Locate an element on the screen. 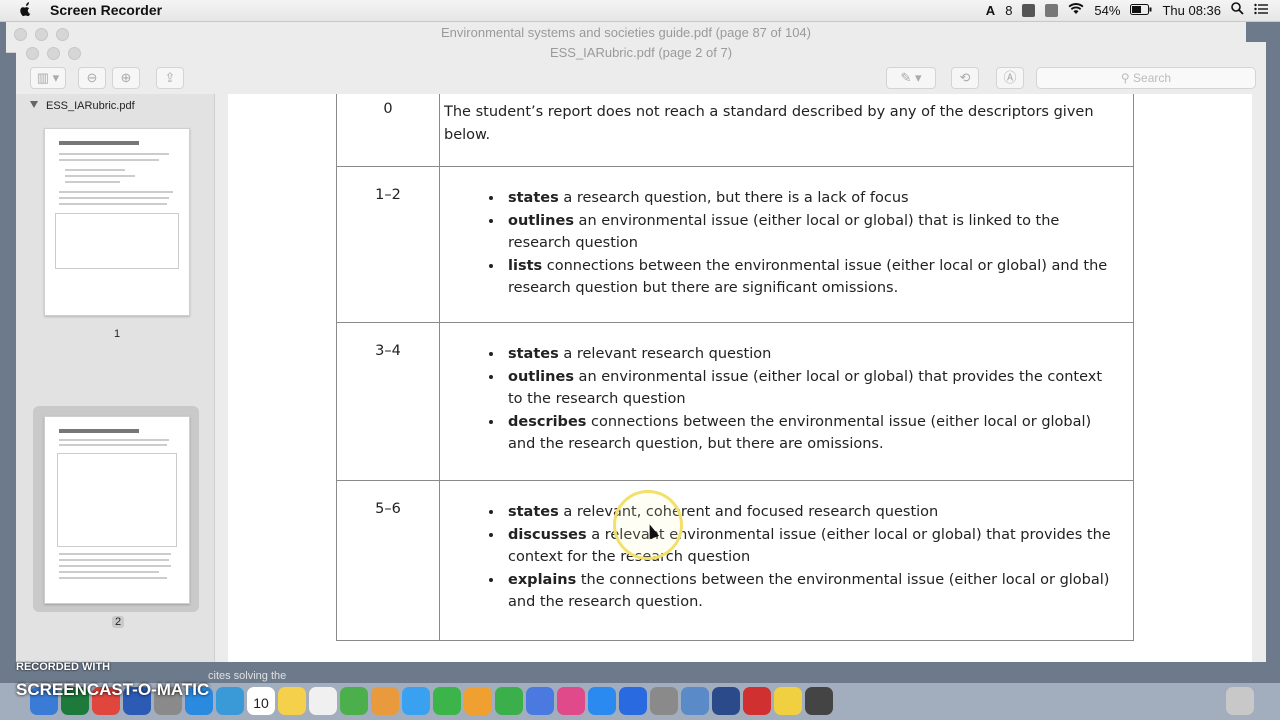  vpn-icon is located at coordinates (1029, 10).